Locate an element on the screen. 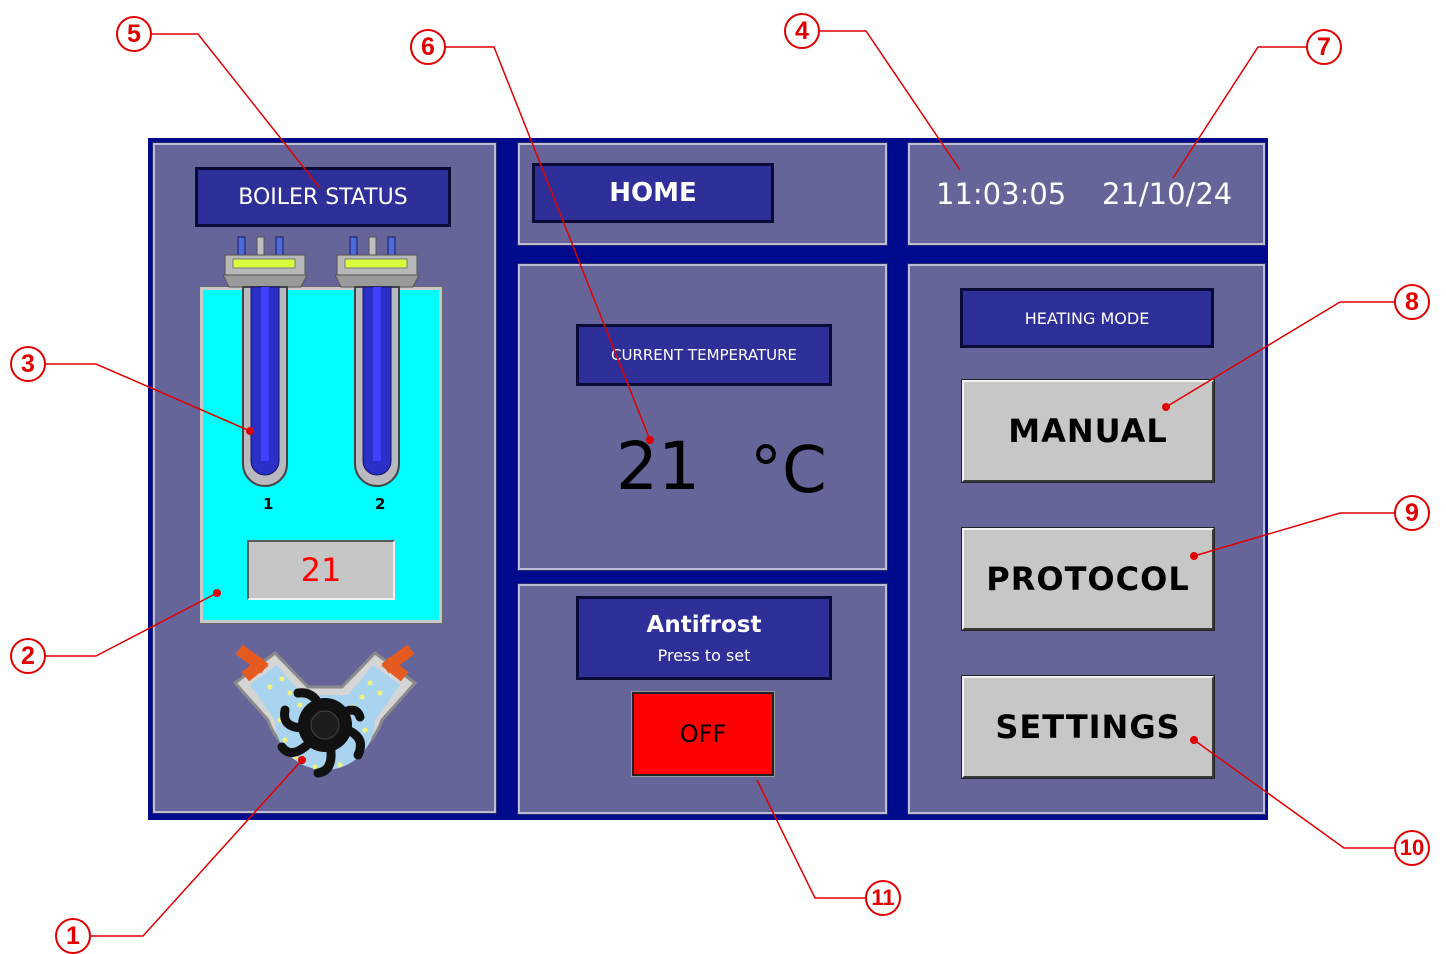 The image size is (1446, 954). callout-3: 3 is located at coordinates (28, 364).